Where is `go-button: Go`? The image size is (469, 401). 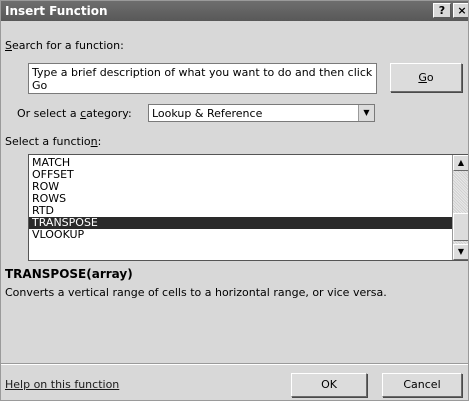 go-button: Go is located at coordinates (426, 77).